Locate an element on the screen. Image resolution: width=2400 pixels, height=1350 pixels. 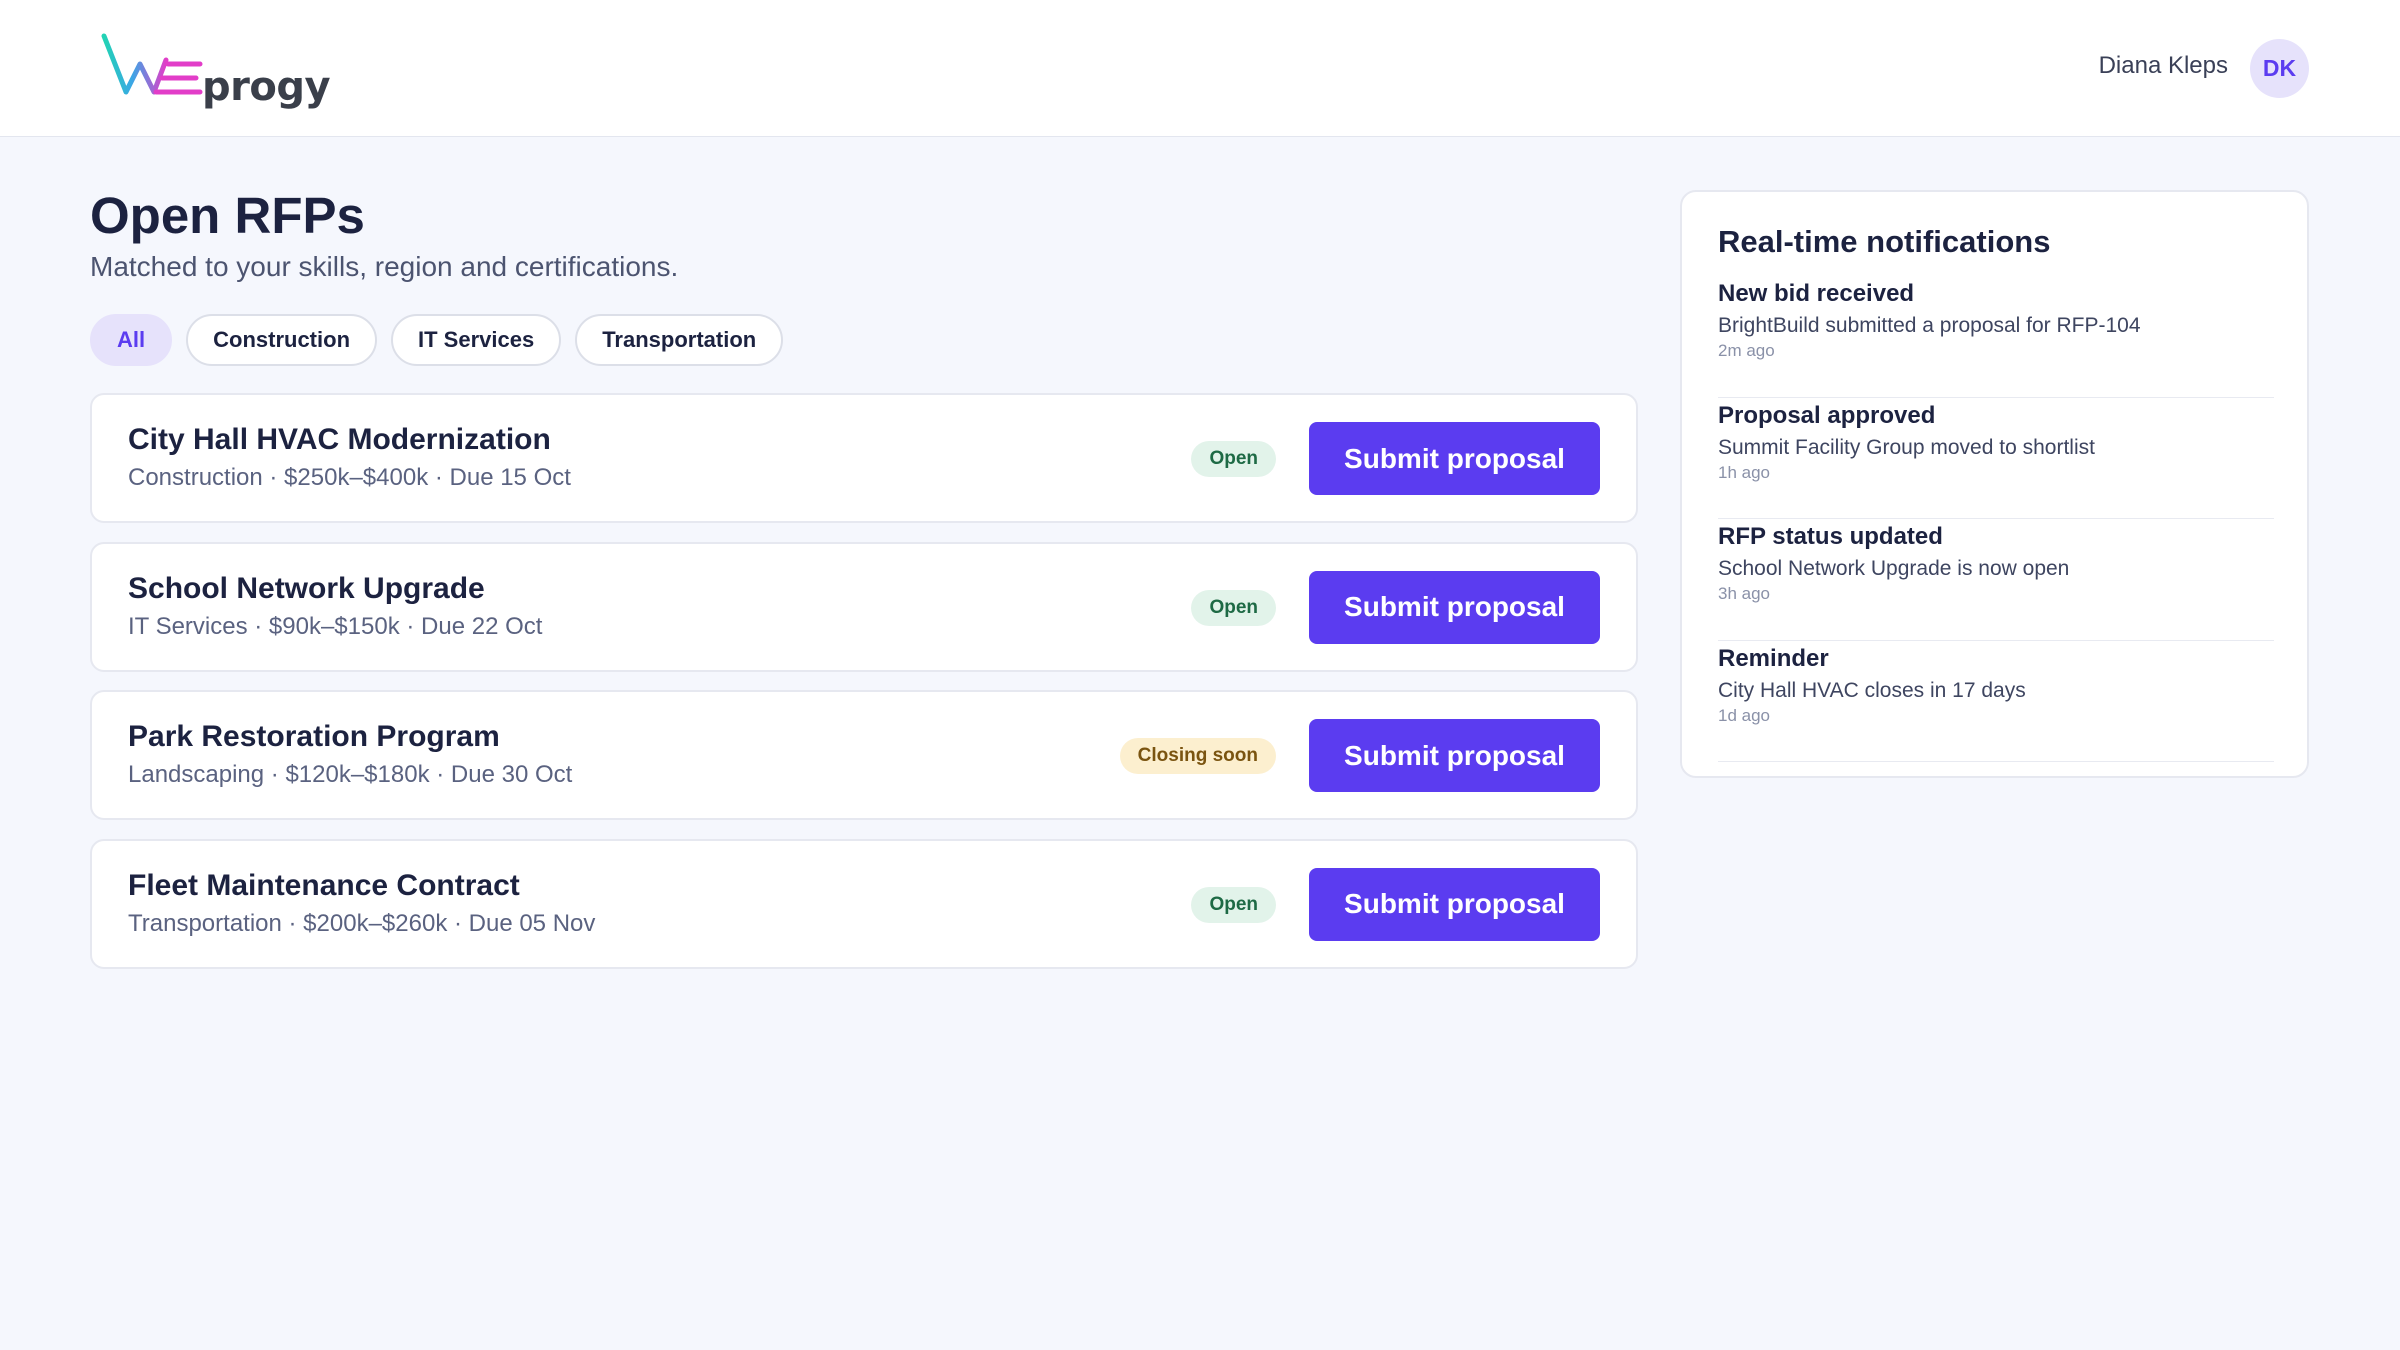
notification-time: 1h ago is located at coordinates (1744, 472).